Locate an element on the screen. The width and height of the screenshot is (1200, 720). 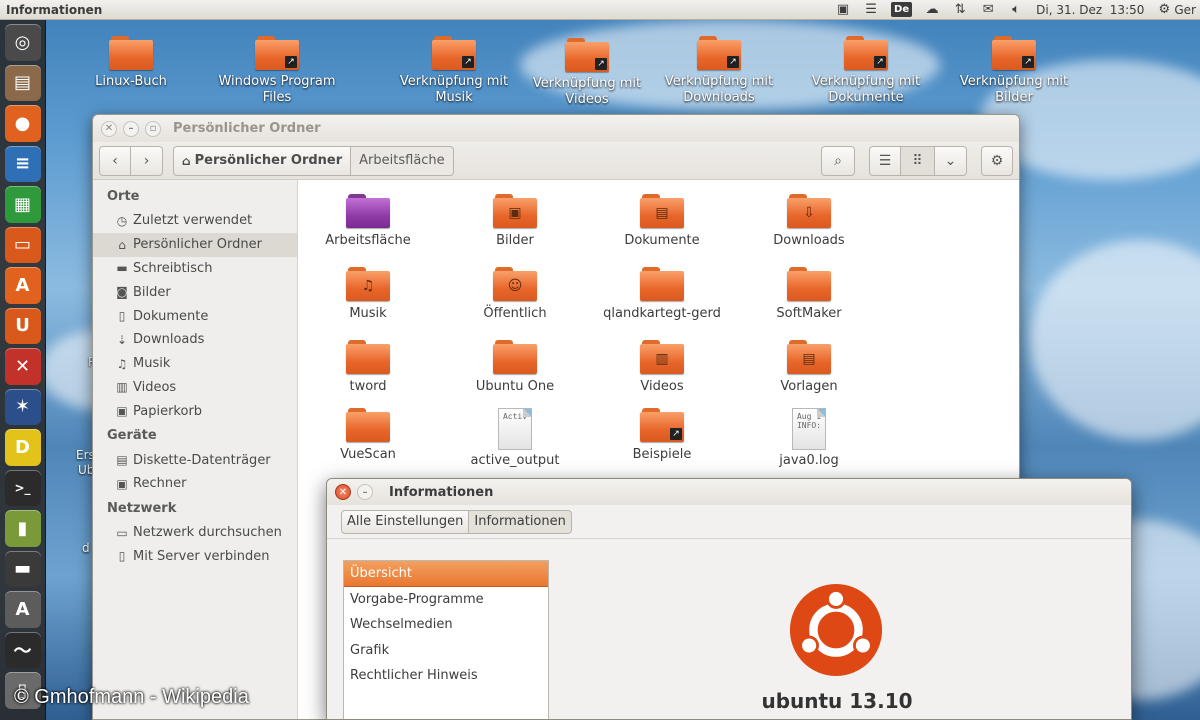
network-tool-icon: ✶ is located at coordinates (22, 406).